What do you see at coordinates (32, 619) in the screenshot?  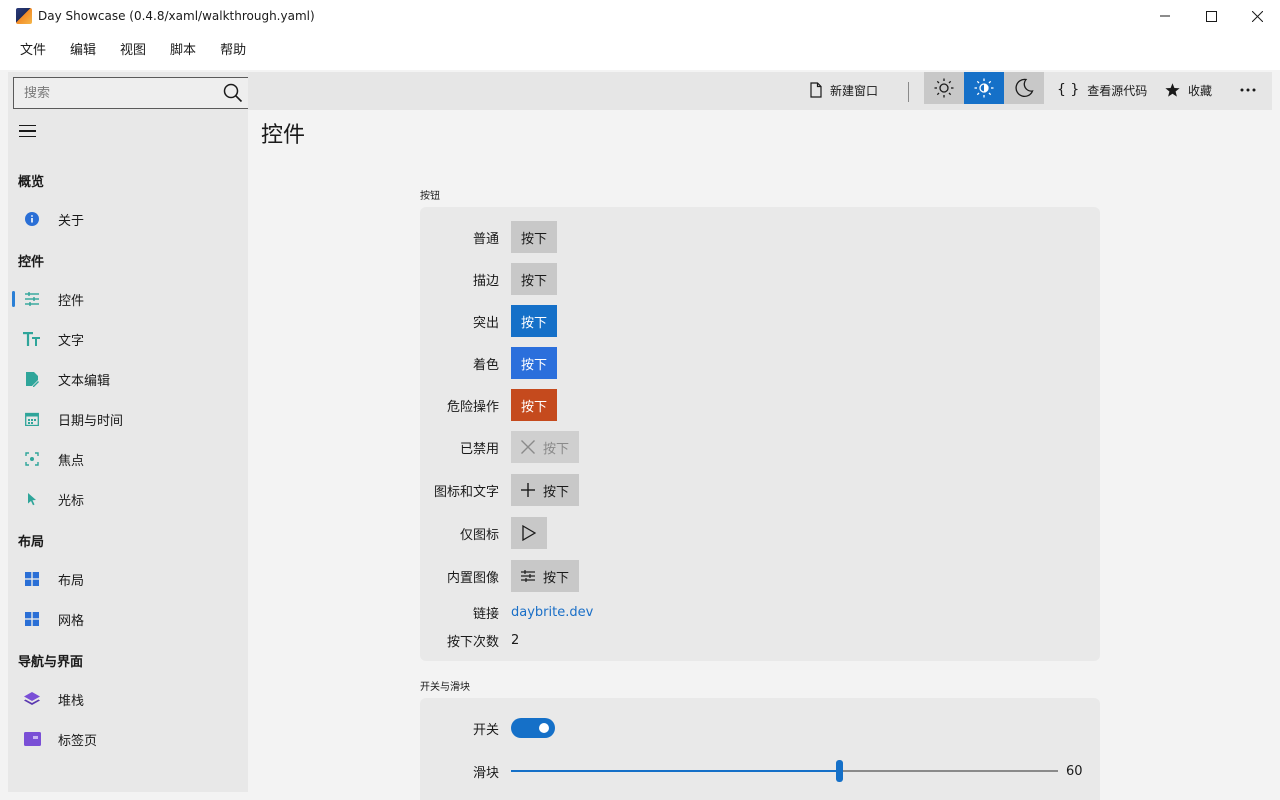 I see `grid-icon` at bounding box center [32, 619].